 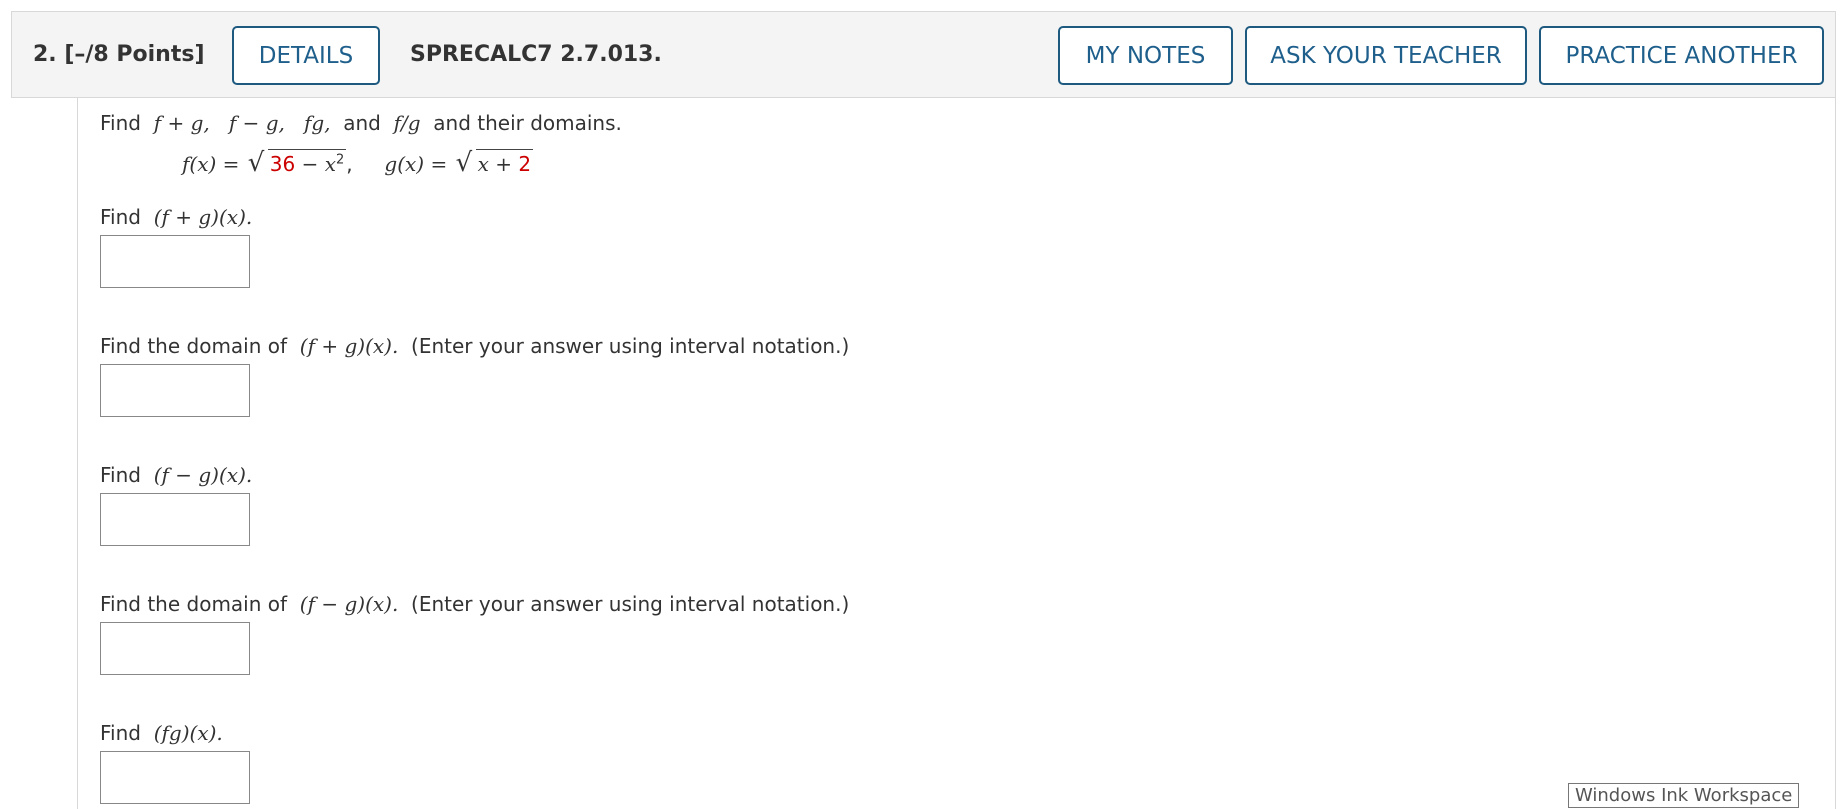 I want to click on f-radicand-constant: 36, so click(x=282, y=164).